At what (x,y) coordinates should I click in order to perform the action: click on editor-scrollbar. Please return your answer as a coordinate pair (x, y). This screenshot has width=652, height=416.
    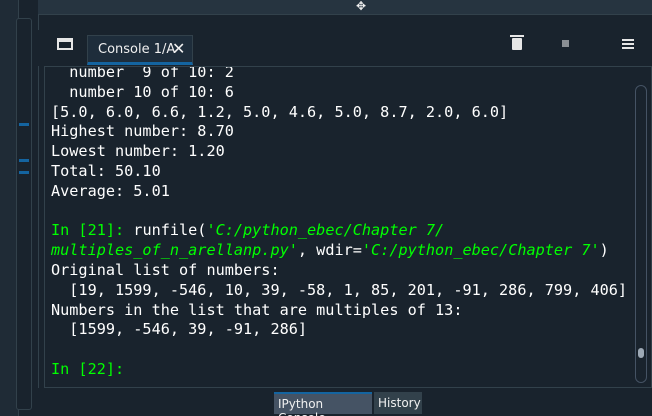
    Looking at the image, I should click on (24, 214).